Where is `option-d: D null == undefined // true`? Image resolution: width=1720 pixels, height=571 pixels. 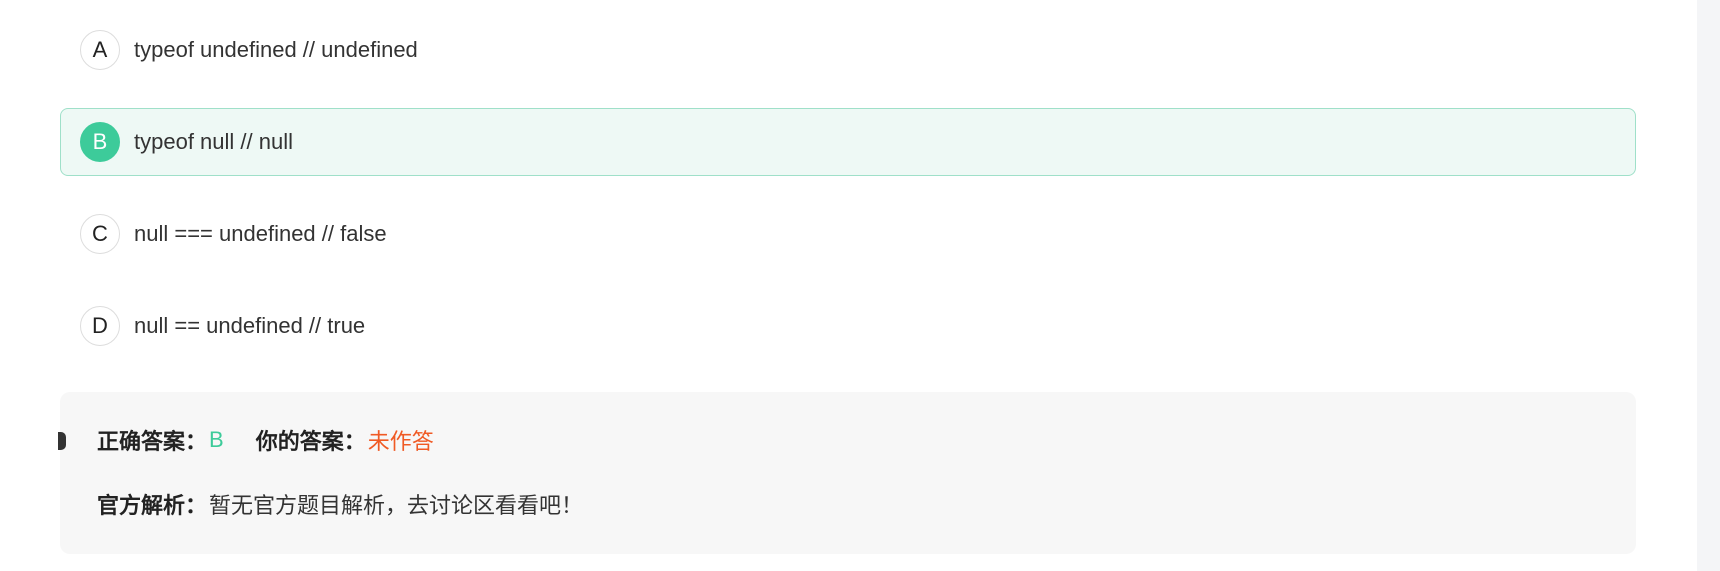
option-d: D null == undefined // true is located at coordinates (848, 326).